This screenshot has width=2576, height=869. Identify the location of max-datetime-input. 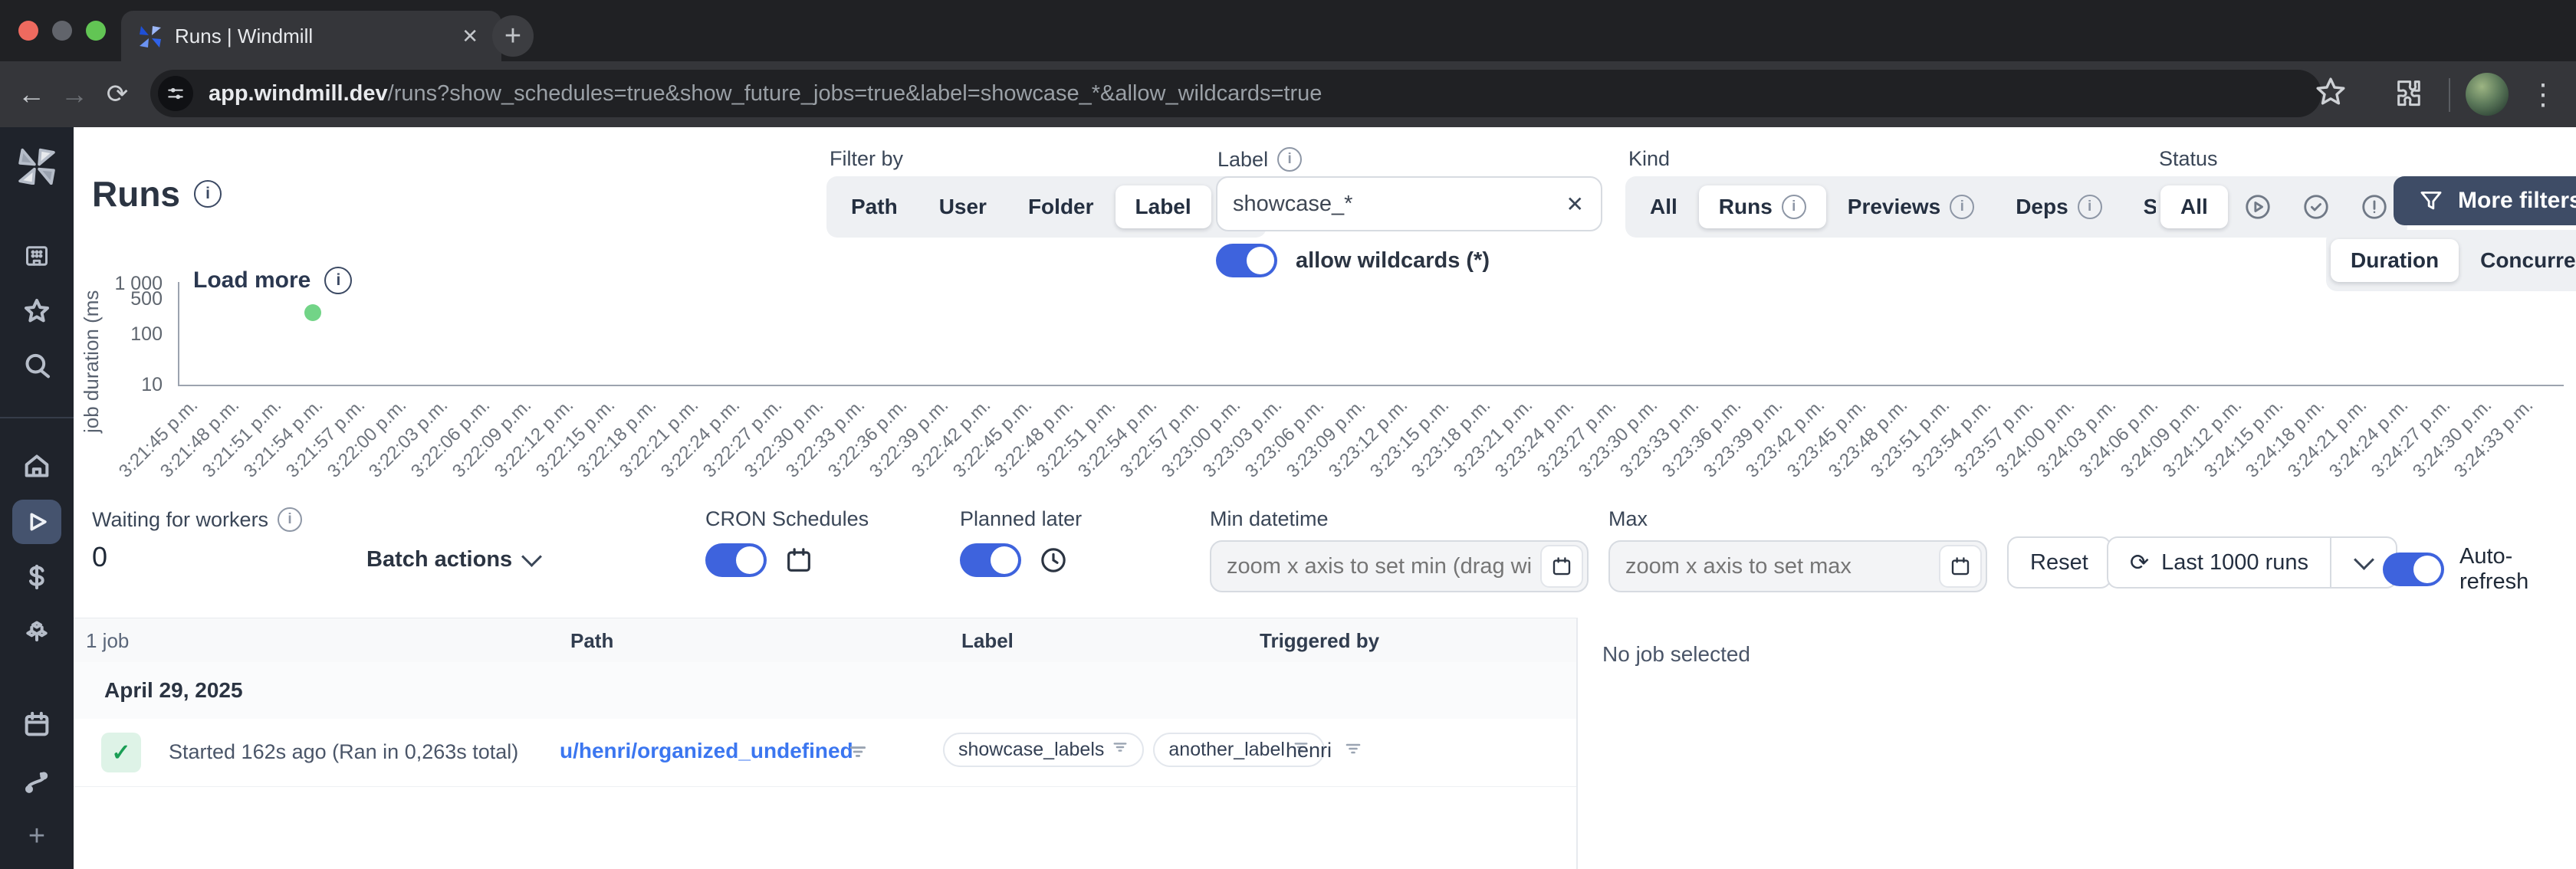
(1798, 566).